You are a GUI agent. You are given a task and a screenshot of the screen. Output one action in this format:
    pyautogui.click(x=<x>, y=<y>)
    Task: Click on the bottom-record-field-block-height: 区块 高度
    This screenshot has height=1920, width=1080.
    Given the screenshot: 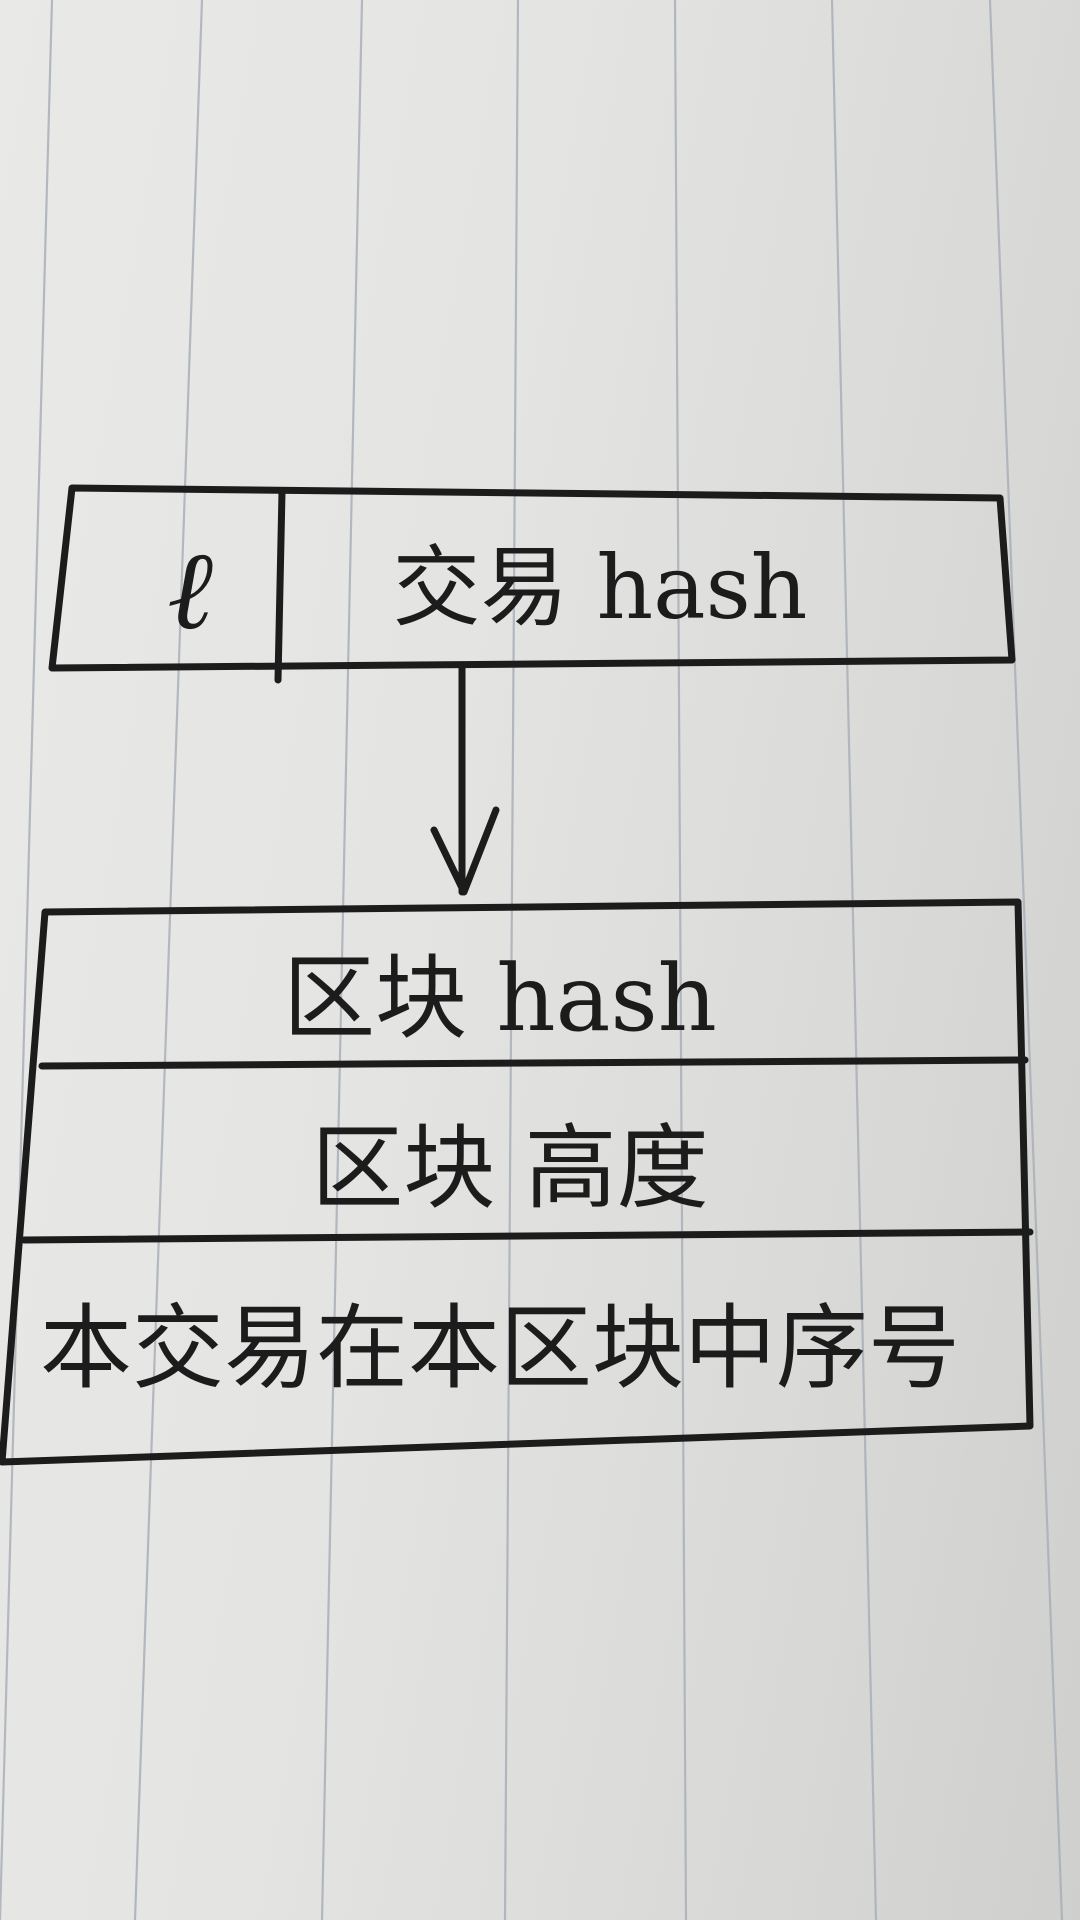 What is the action you would take?
    pyautogui.click(x=509, y=1168)
    